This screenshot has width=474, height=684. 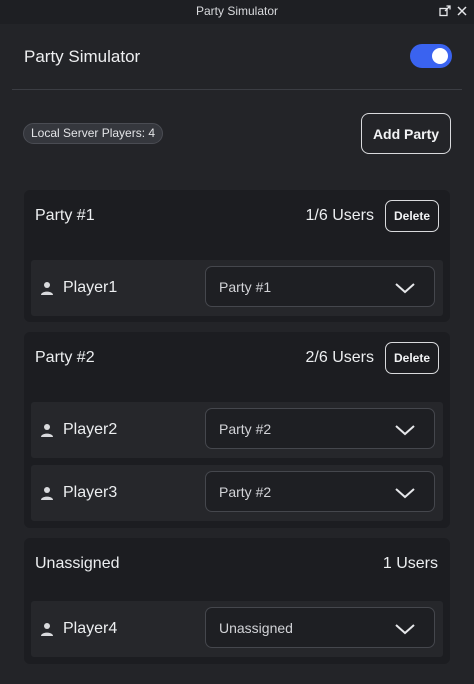 What do you see at coordinates (339, 357) in the screenshot?
I see `party-user-count: 2/6 Users` at bounding box center [339, 357].